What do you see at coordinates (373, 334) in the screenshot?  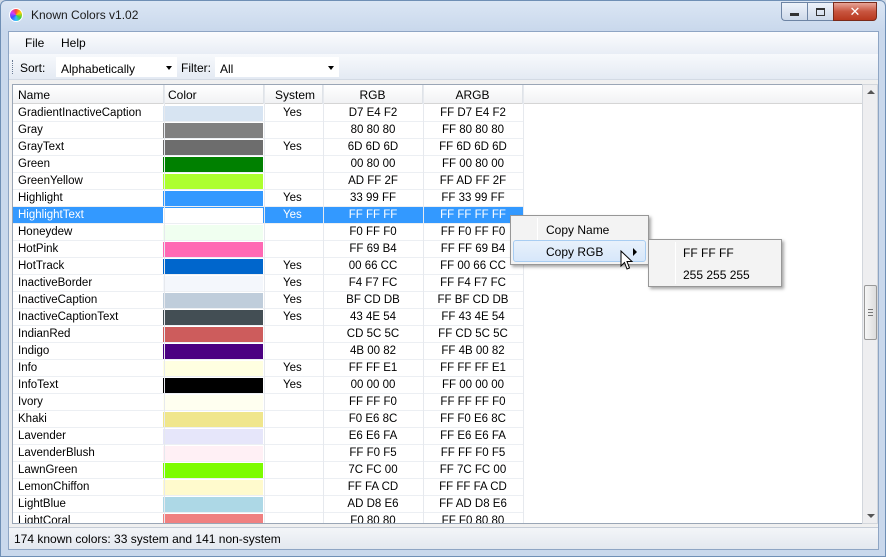 I see `cell-rgb: CD 5C 5C` at bounding box center [373, 334].